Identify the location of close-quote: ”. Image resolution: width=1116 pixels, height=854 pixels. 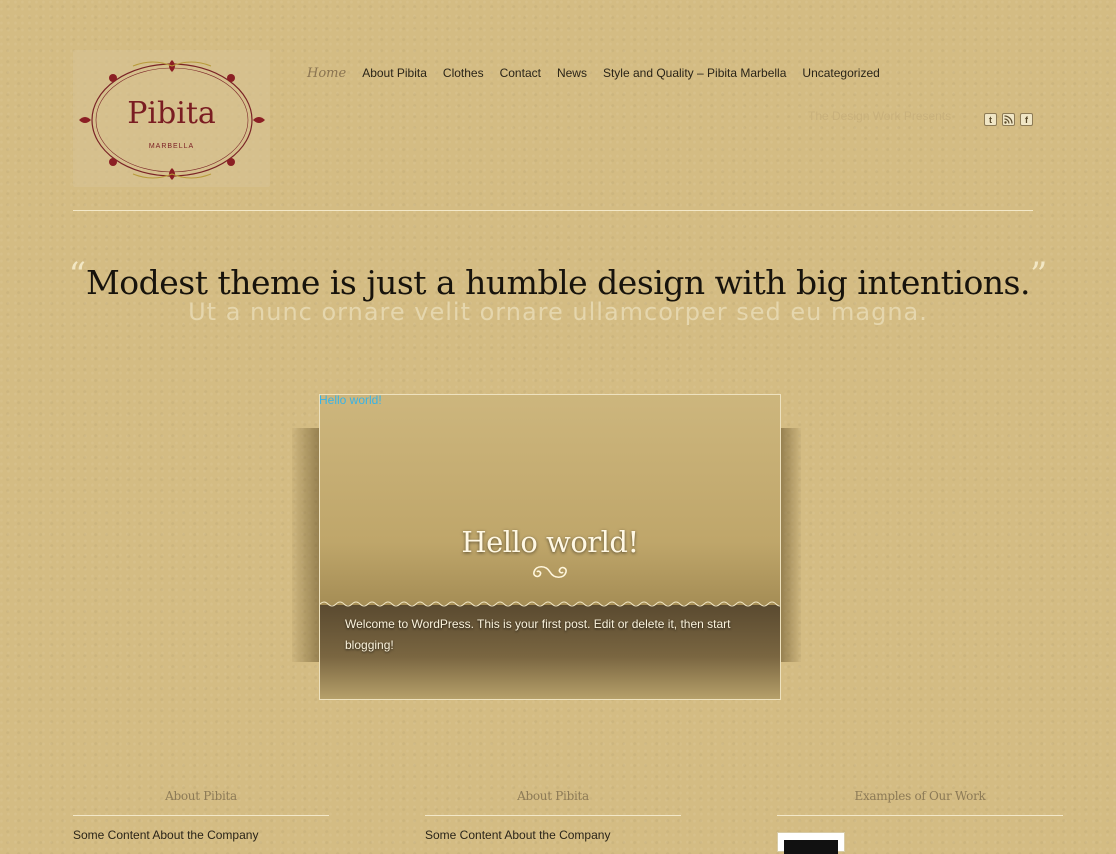
(1039, 275).